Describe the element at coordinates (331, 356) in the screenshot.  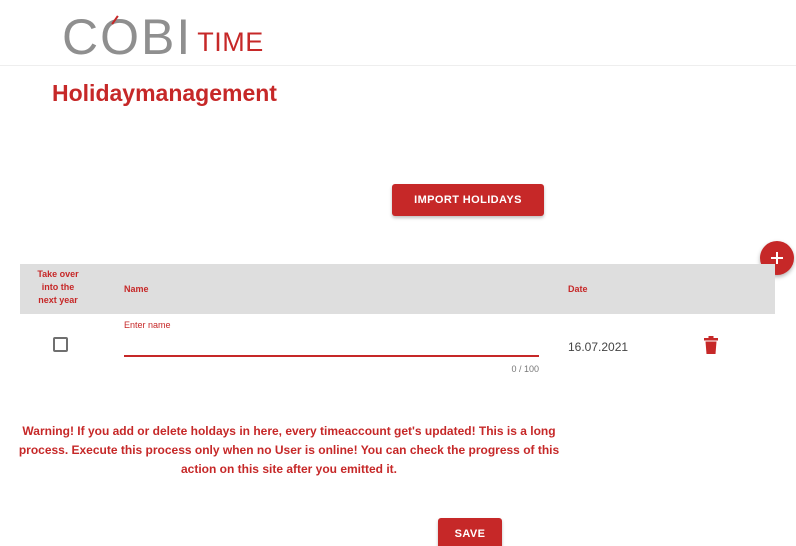
I see `name-input-underline` at that location.